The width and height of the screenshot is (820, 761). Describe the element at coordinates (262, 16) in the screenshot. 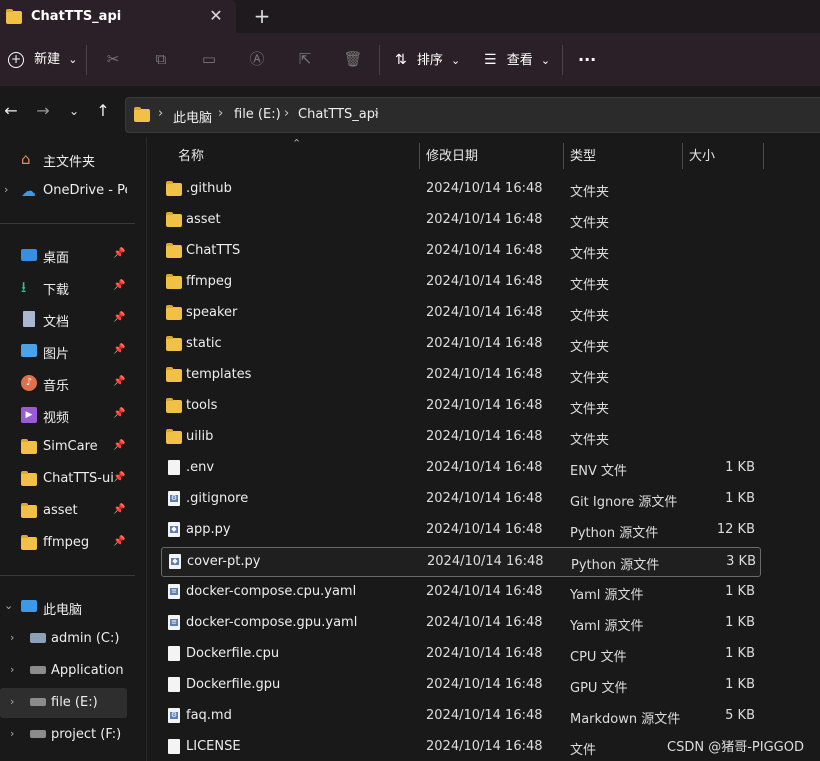

I see `new-tab-button: +` at that location.